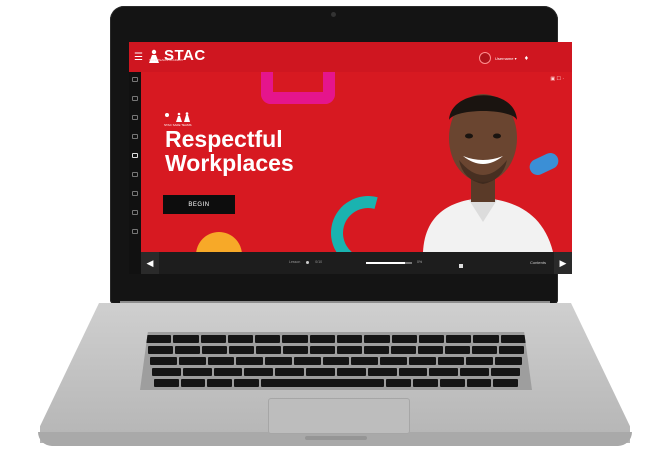 This screenshot has height=457, width=670. I want to click on decorative-yellow-shape, so click(219, 242).